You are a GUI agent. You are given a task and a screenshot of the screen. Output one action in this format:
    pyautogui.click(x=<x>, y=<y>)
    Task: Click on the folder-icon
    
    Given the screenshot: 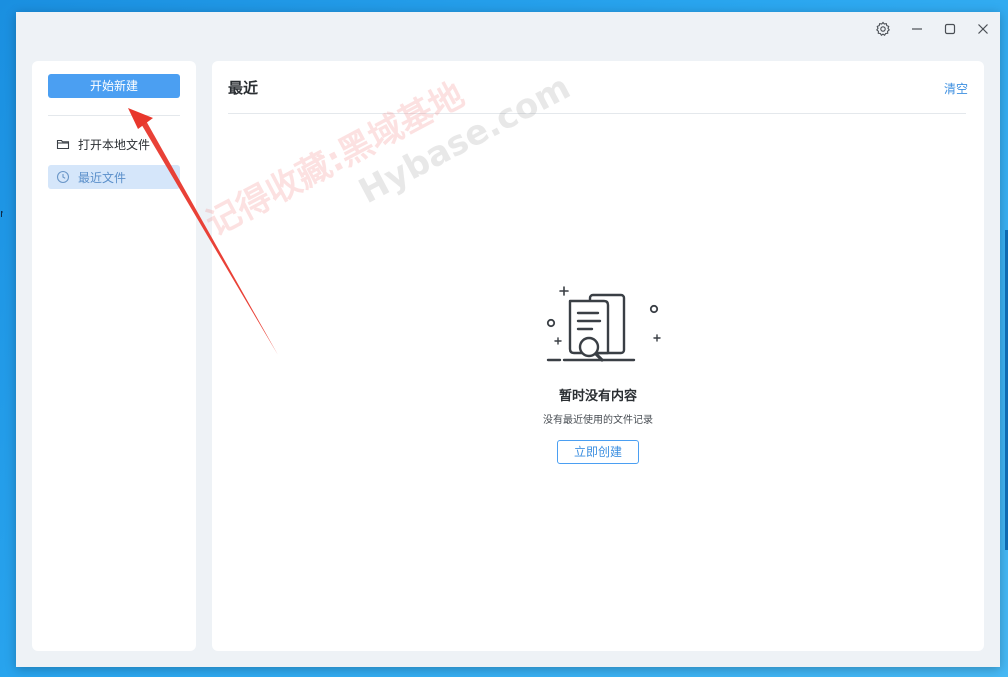 What is the action you would take?
    pyautogui.click(x=63, y=144)
    